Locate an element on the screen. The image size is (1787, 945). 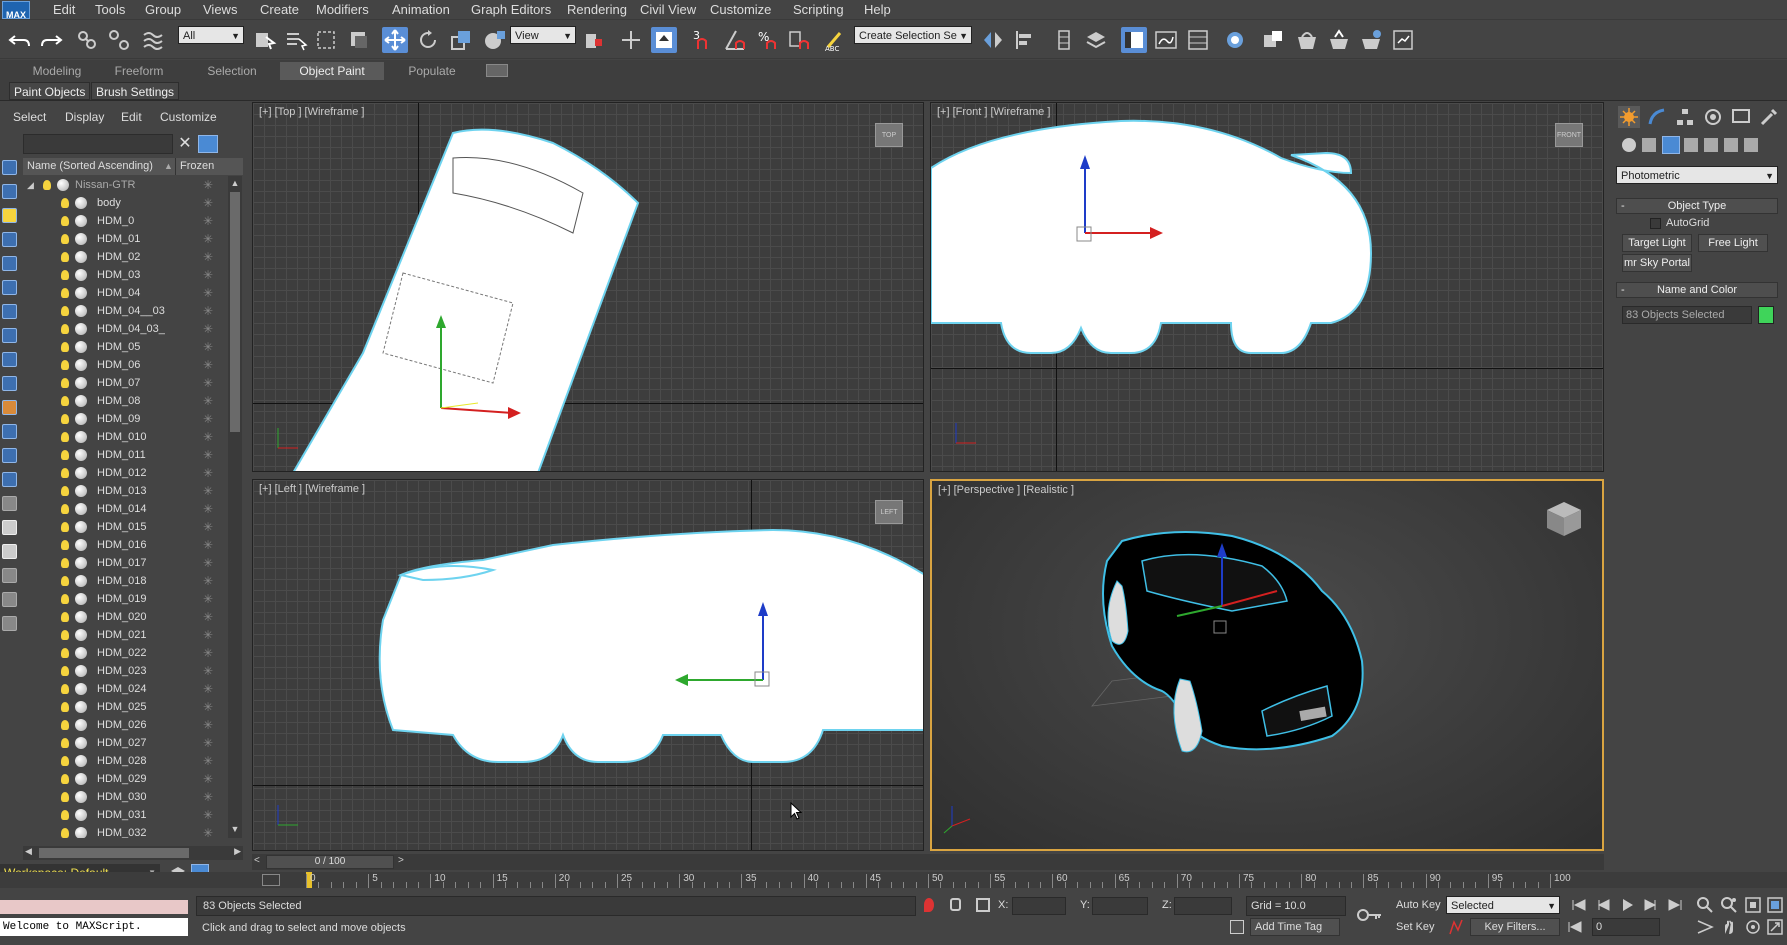
tree-item: HDM_07 ✳ is located at coordinates (125, 383).